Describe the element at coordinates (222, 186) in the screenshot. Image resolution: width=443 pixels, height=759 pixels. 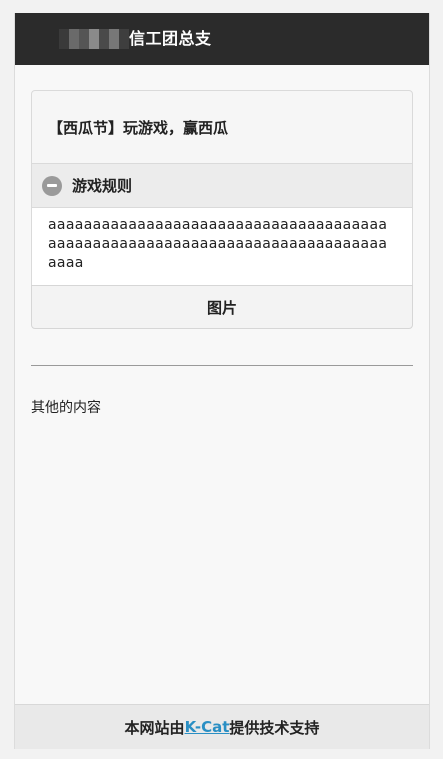
I see `rules-toggle: 游戏规则` at that location.